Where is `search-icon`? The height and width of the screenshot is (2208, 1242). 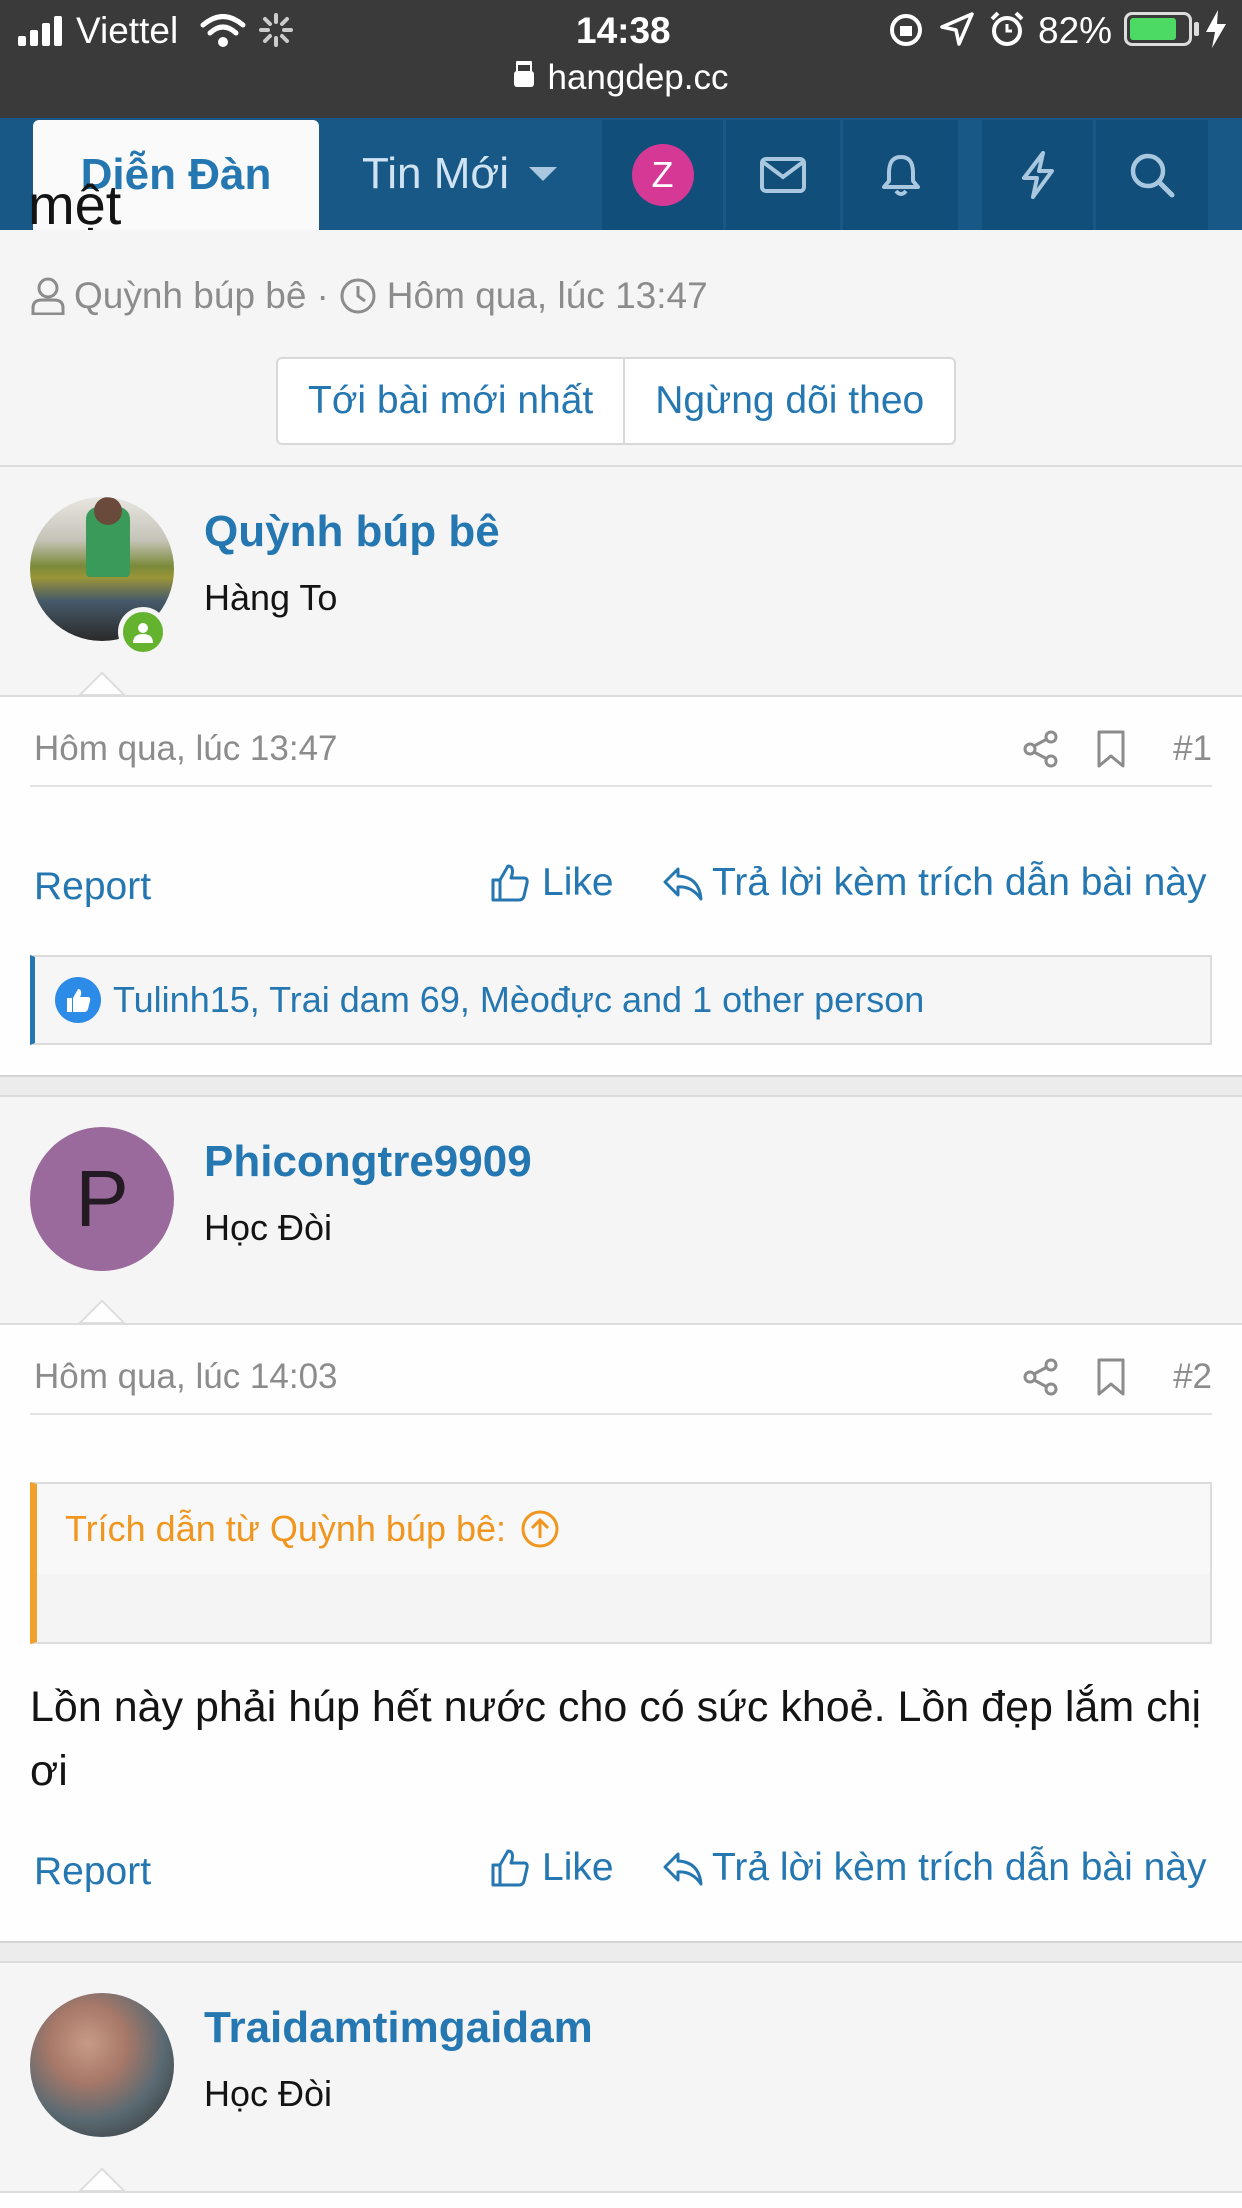
search-icon is located at coordinates (1152, 175).